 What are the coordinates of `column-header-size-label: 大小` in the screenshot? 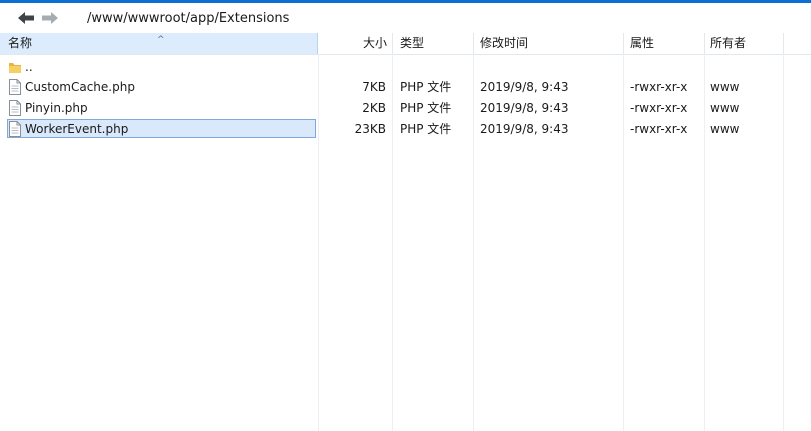 It's located at (374, 43).